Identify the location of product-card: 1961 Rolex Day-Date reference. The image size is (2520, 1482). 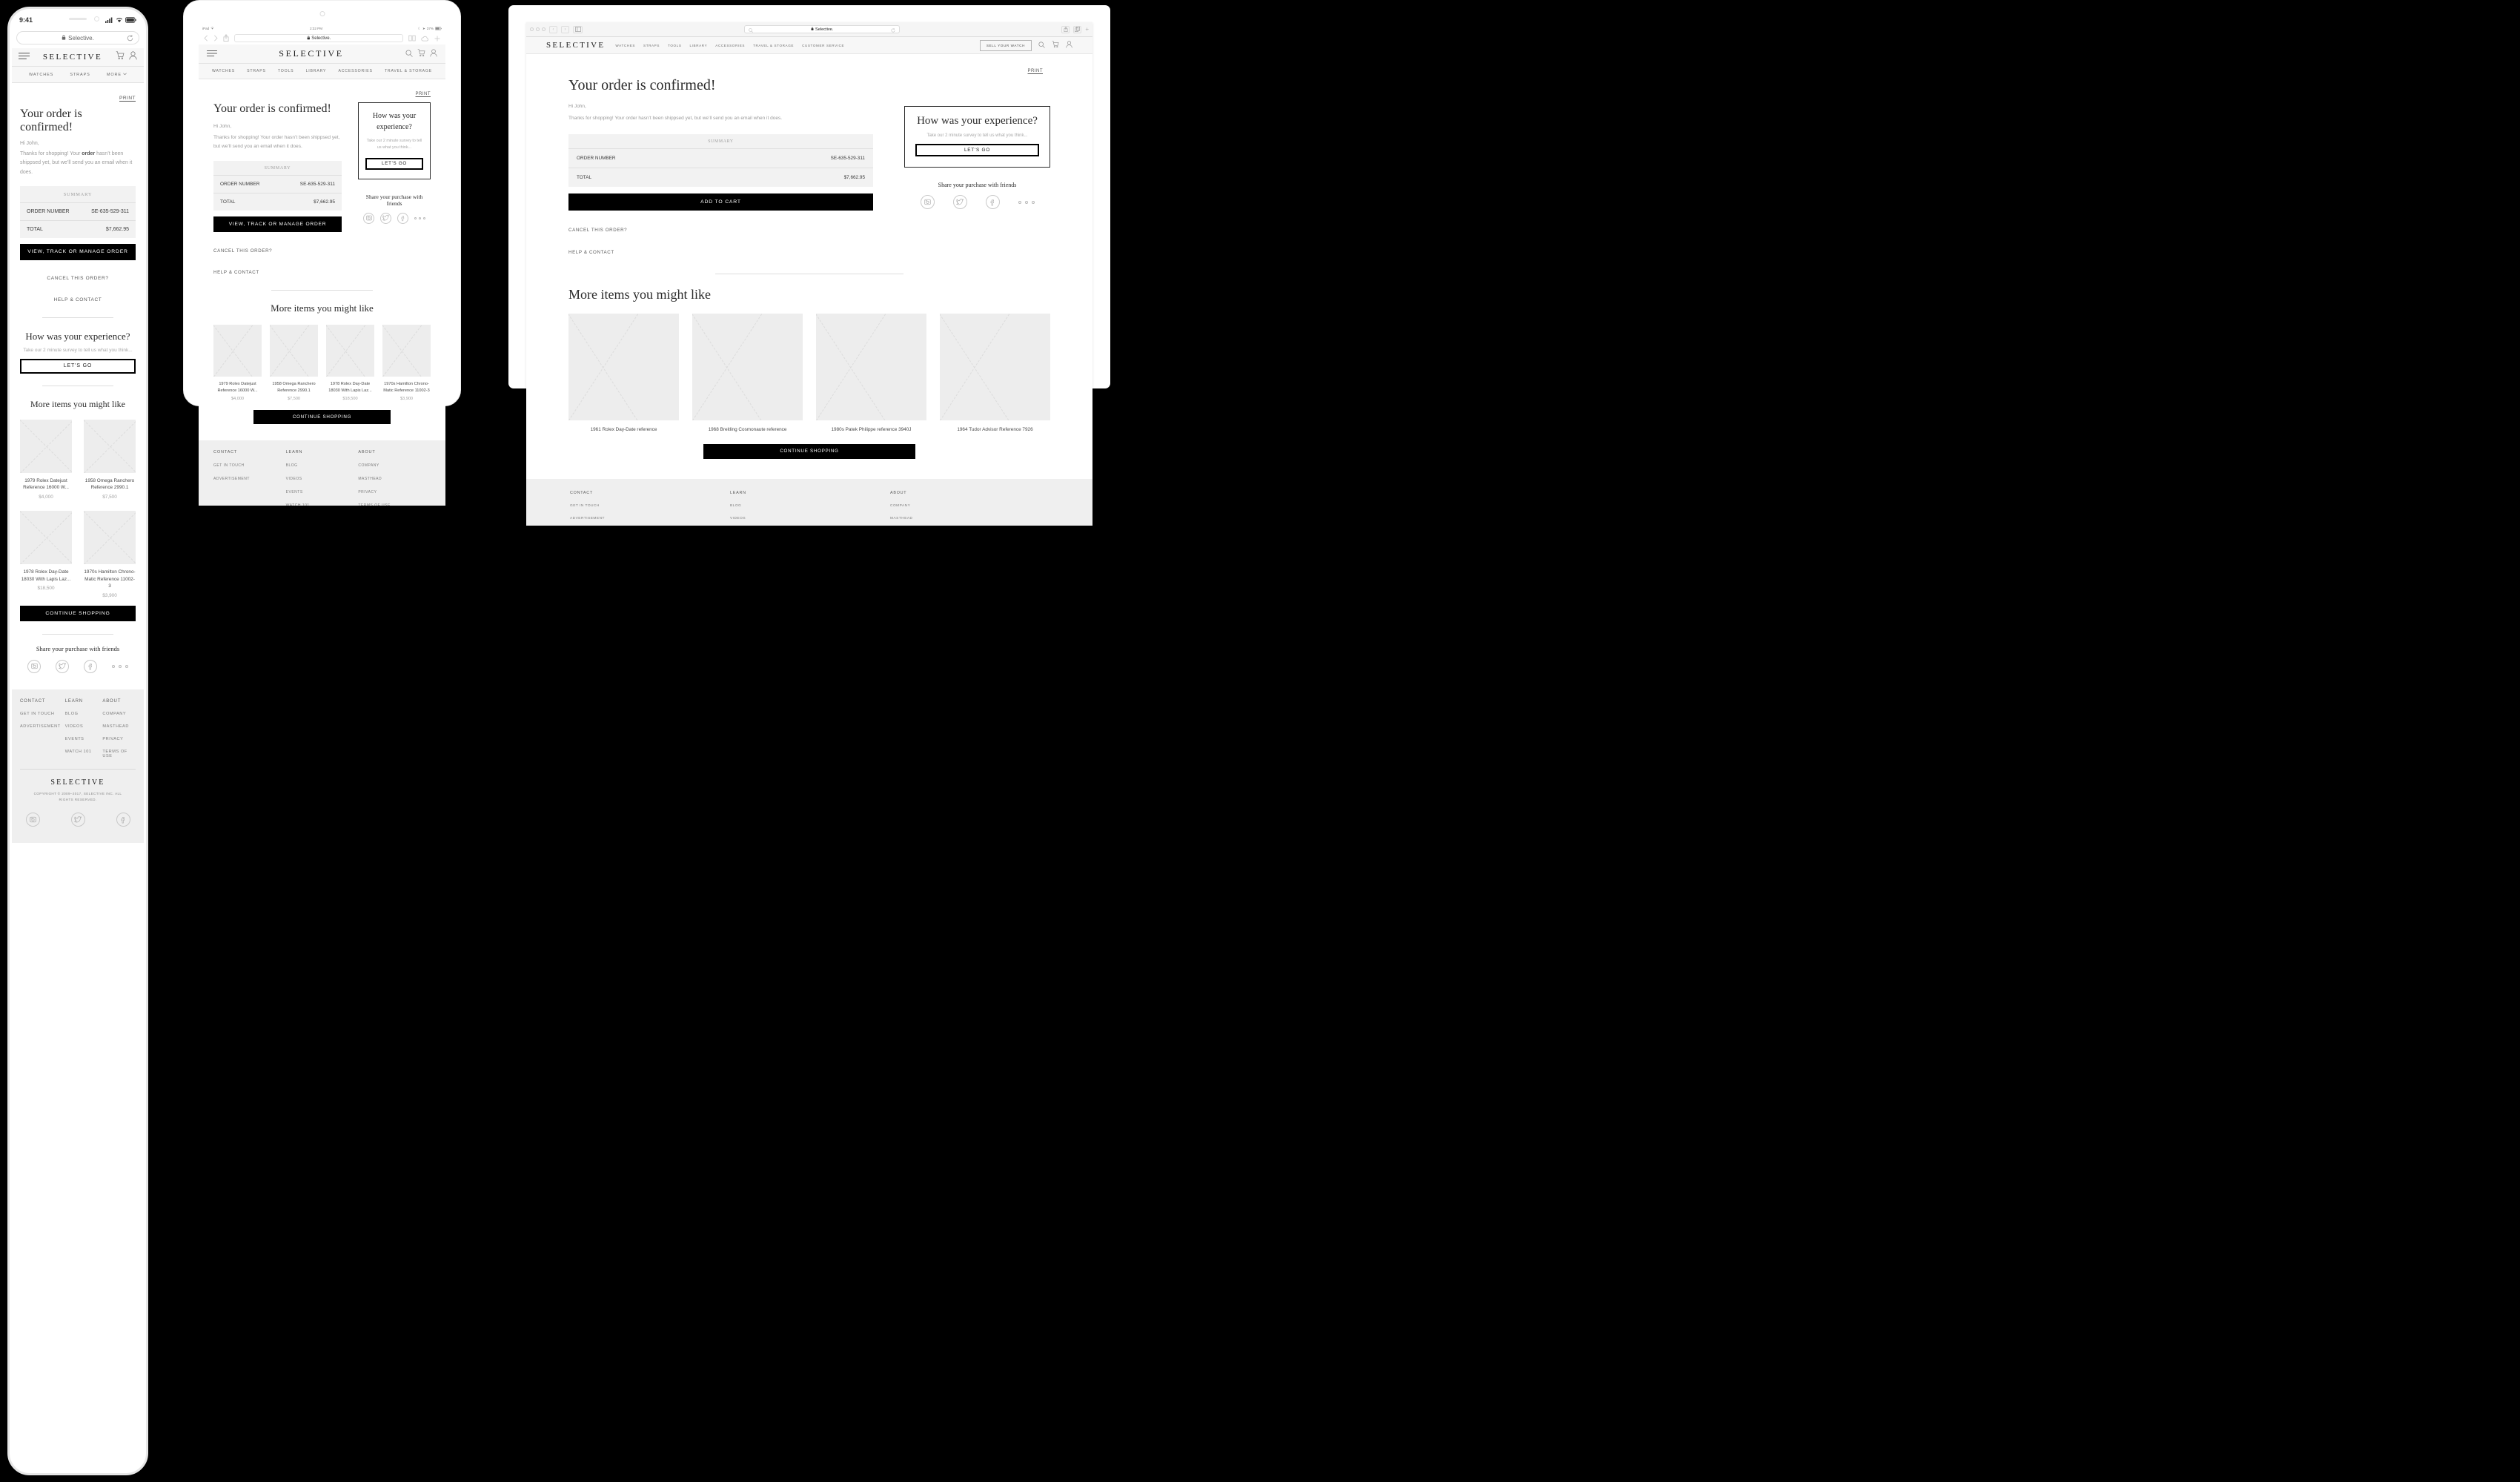
(624, 372).